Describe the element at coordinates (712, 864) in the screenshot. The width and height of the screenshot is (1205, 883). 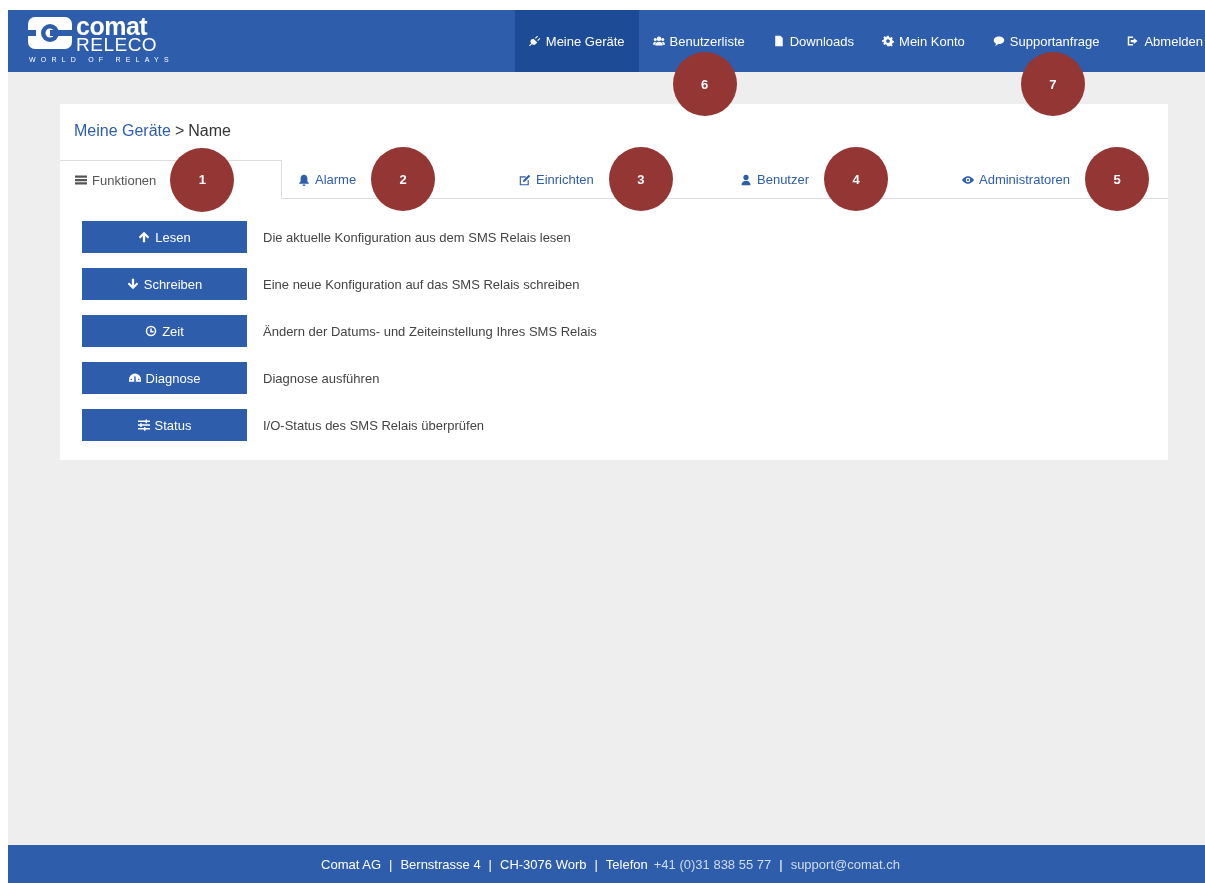
I see `phone-number: +41 (0)31 838 55 77` at that location.